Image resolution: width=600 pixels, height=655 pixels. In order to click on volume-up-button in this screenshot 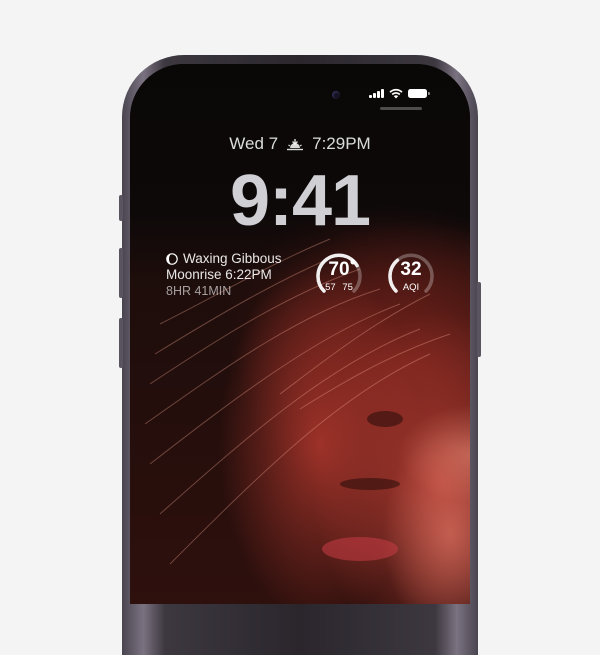, I will do `click(121, 273)`.